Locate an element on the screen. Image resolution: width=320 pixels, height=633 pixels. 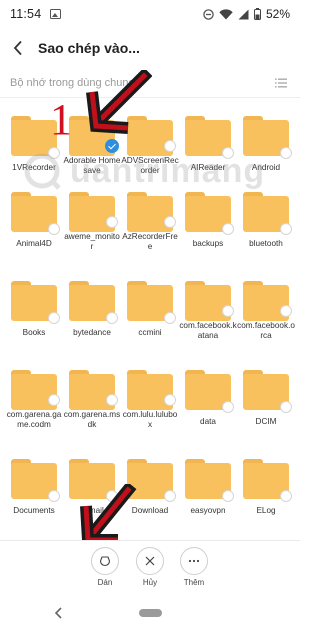
system-nav-bar is located at coordinates (150, 613).